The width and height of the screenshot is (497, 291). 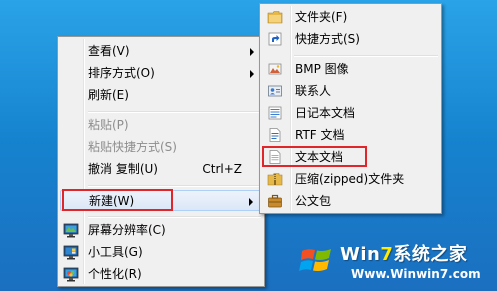 What do you see at coordinates (123, 169) in the screenshot?
I see `menu-item-label: 撤消 复制(U)` at bounding box center [123, 169].